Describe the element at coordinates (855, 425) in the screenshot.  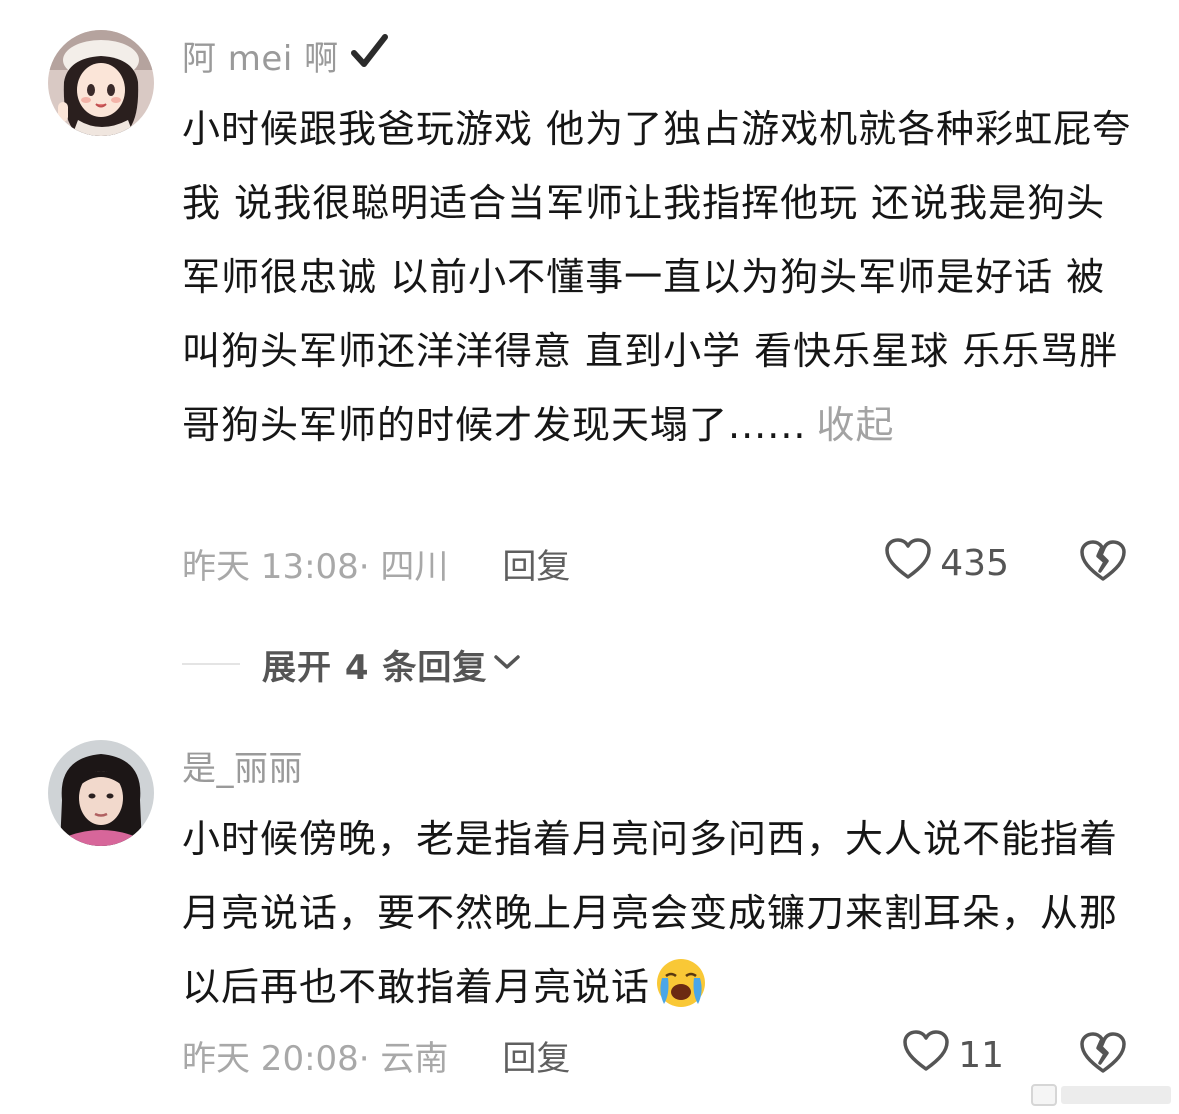
I see `collapse-link: 收起` at that location.